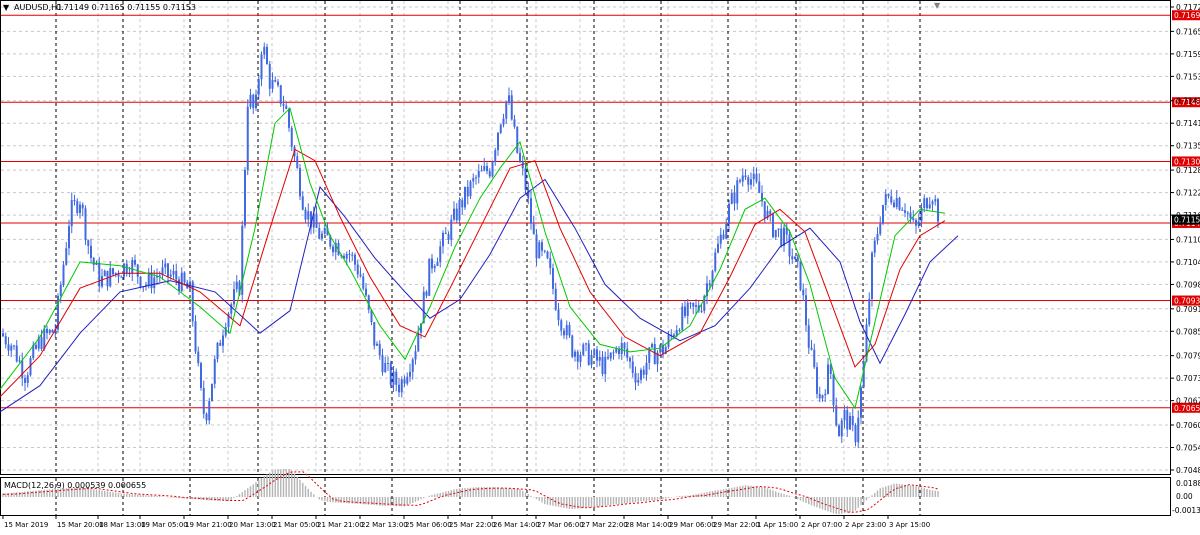  Describe the element at coordinates (560, 525) in the screenshot. I see `time-tick-label: 27 Mar 06:00` at that location.